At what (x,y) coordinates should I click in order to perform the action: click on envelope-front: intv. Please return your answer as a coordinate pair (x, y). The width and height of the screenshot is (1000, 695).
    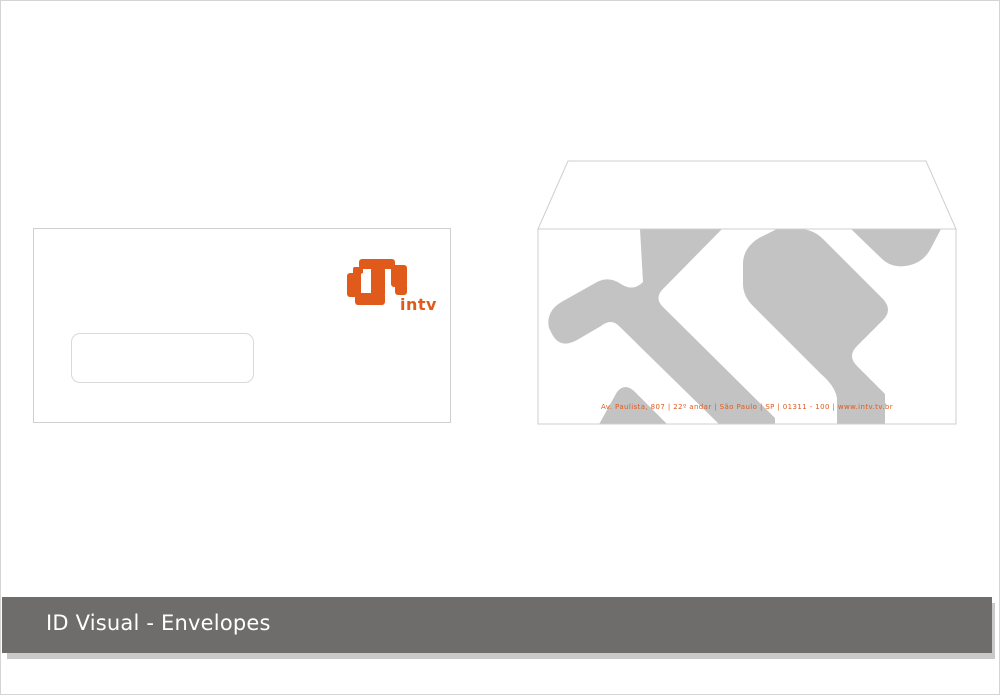
    Looking at the image, I should click on (242, 325).